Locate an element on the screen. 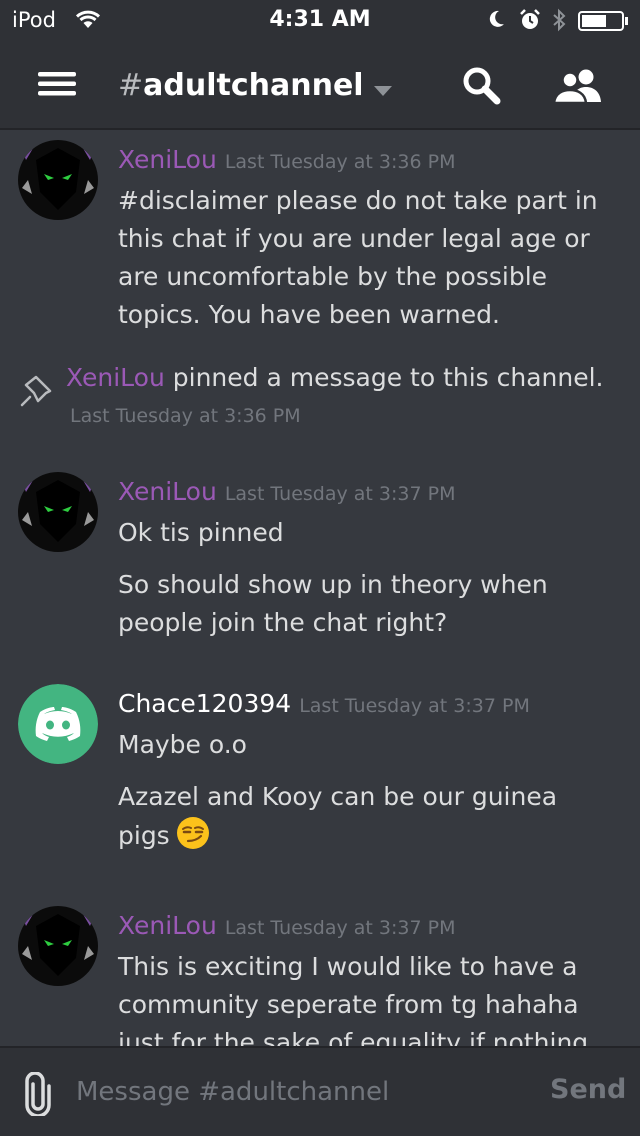 The width and height of the screenshot is (640, 1136). message-text-with-emoji: Azazel and Kooy can be our guinea pigs is located at coordinates (363, 819).